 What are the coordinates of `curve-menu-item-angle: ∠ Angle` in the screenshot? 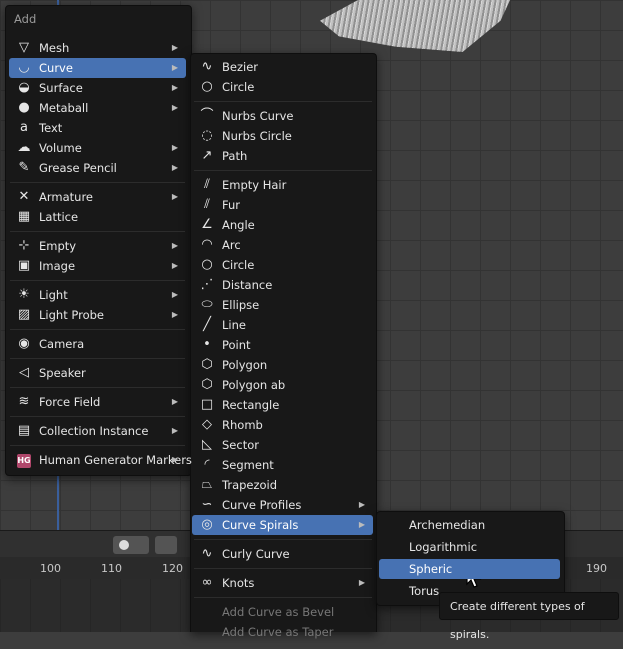 It's located at (282, 225).